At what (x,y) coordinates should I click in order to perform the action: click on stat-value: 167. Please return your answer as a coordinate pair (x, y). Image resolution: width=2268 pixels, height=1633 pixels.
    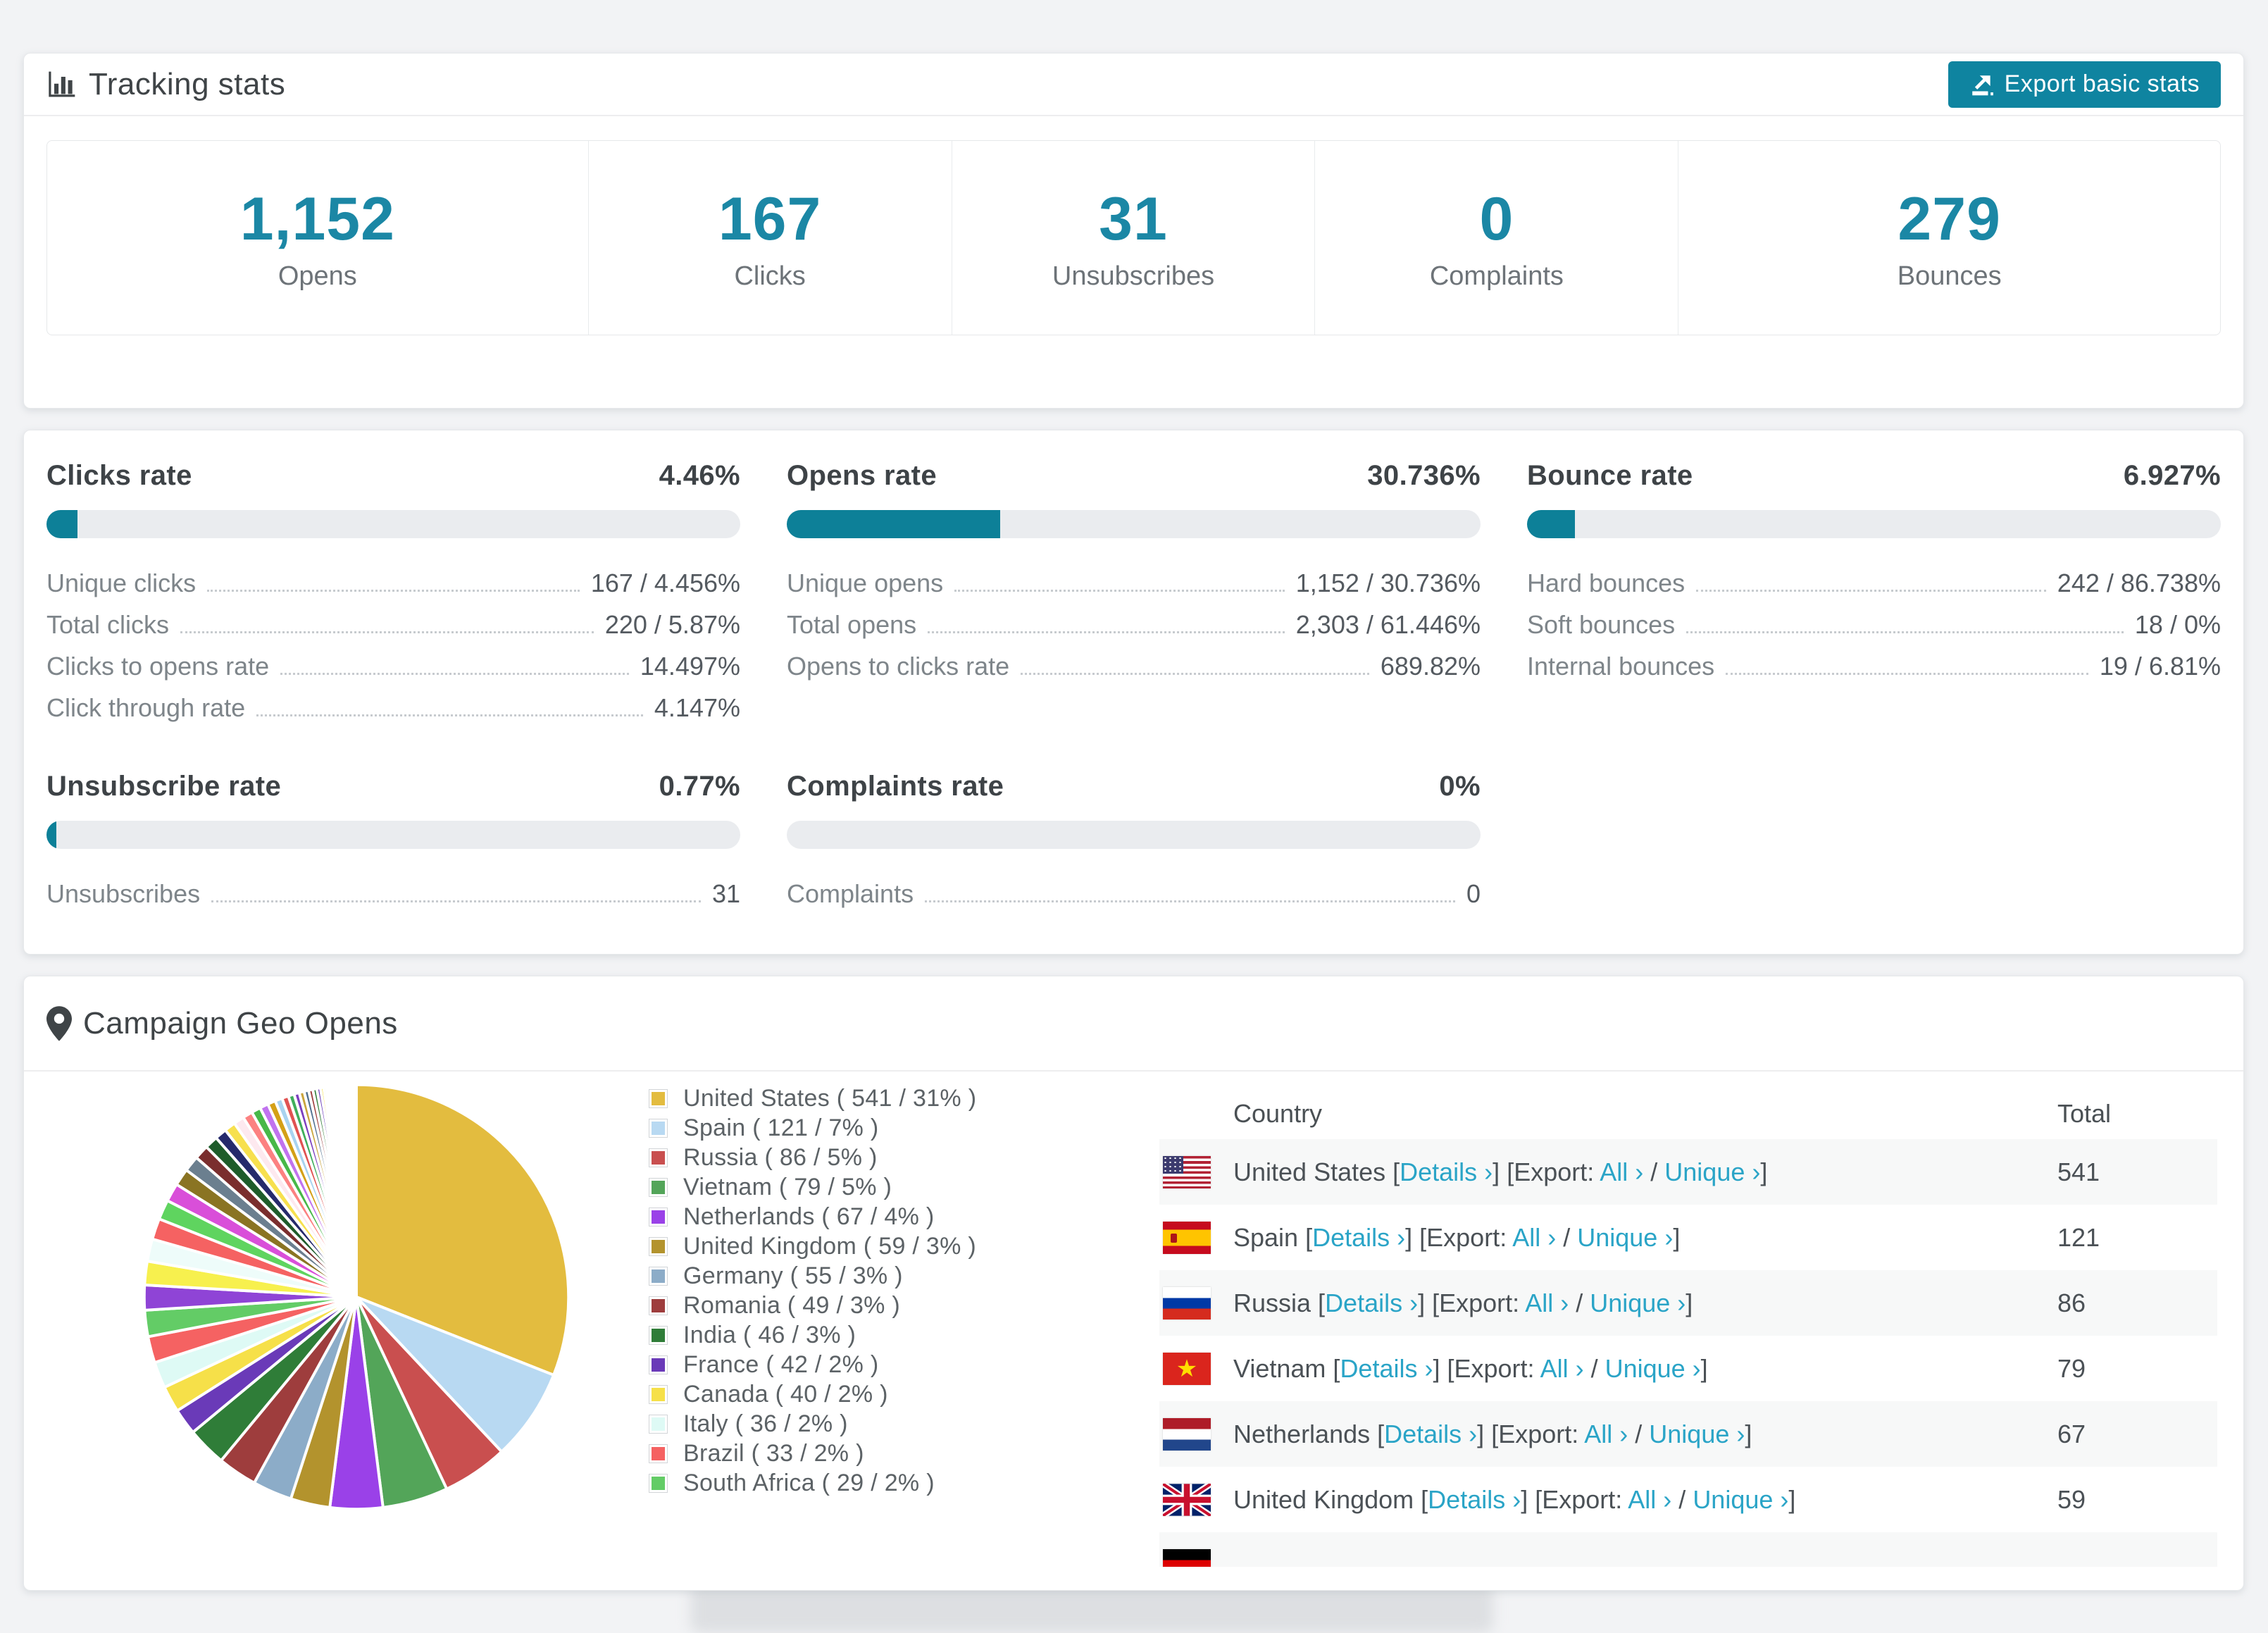
    Looking at the image, I should click on (770, 219).